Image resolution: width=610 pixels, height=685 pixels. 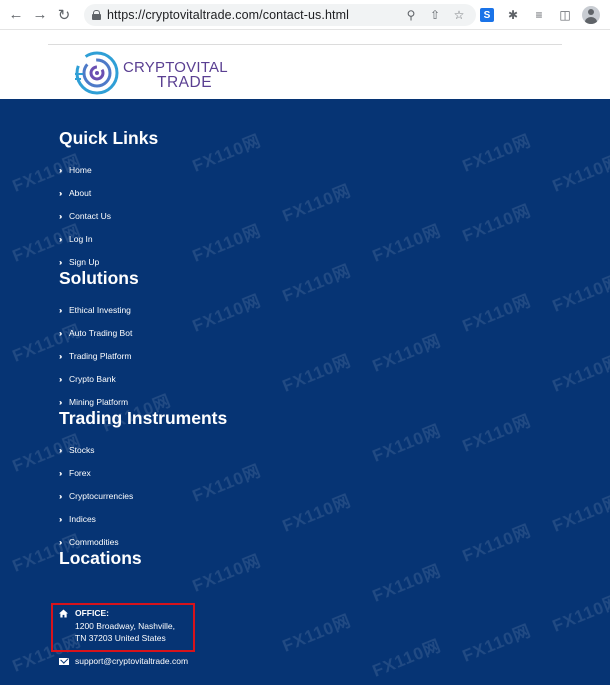 I want to click on reload-icon: ↻, so click(x=64, y=15).